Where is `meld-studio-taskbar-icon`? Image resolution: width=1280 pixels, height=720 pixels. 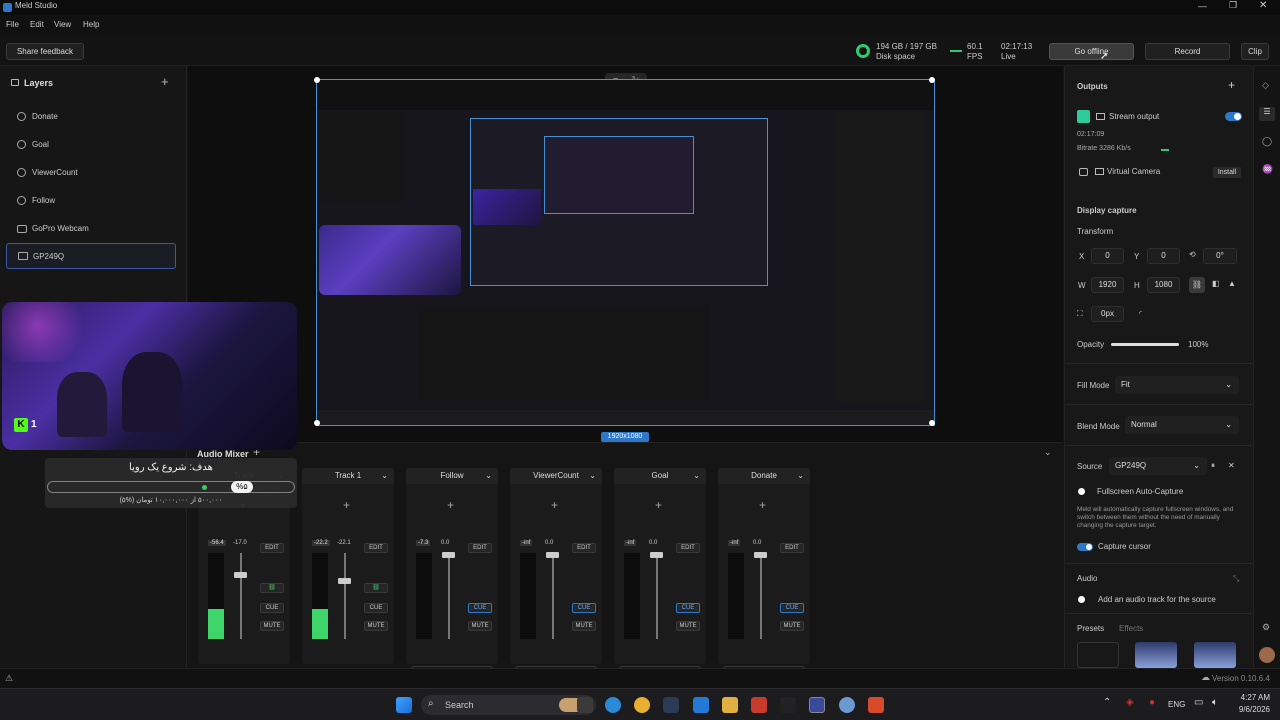
meld-studio-taskbar-icon is located at coordinates (817, 705).